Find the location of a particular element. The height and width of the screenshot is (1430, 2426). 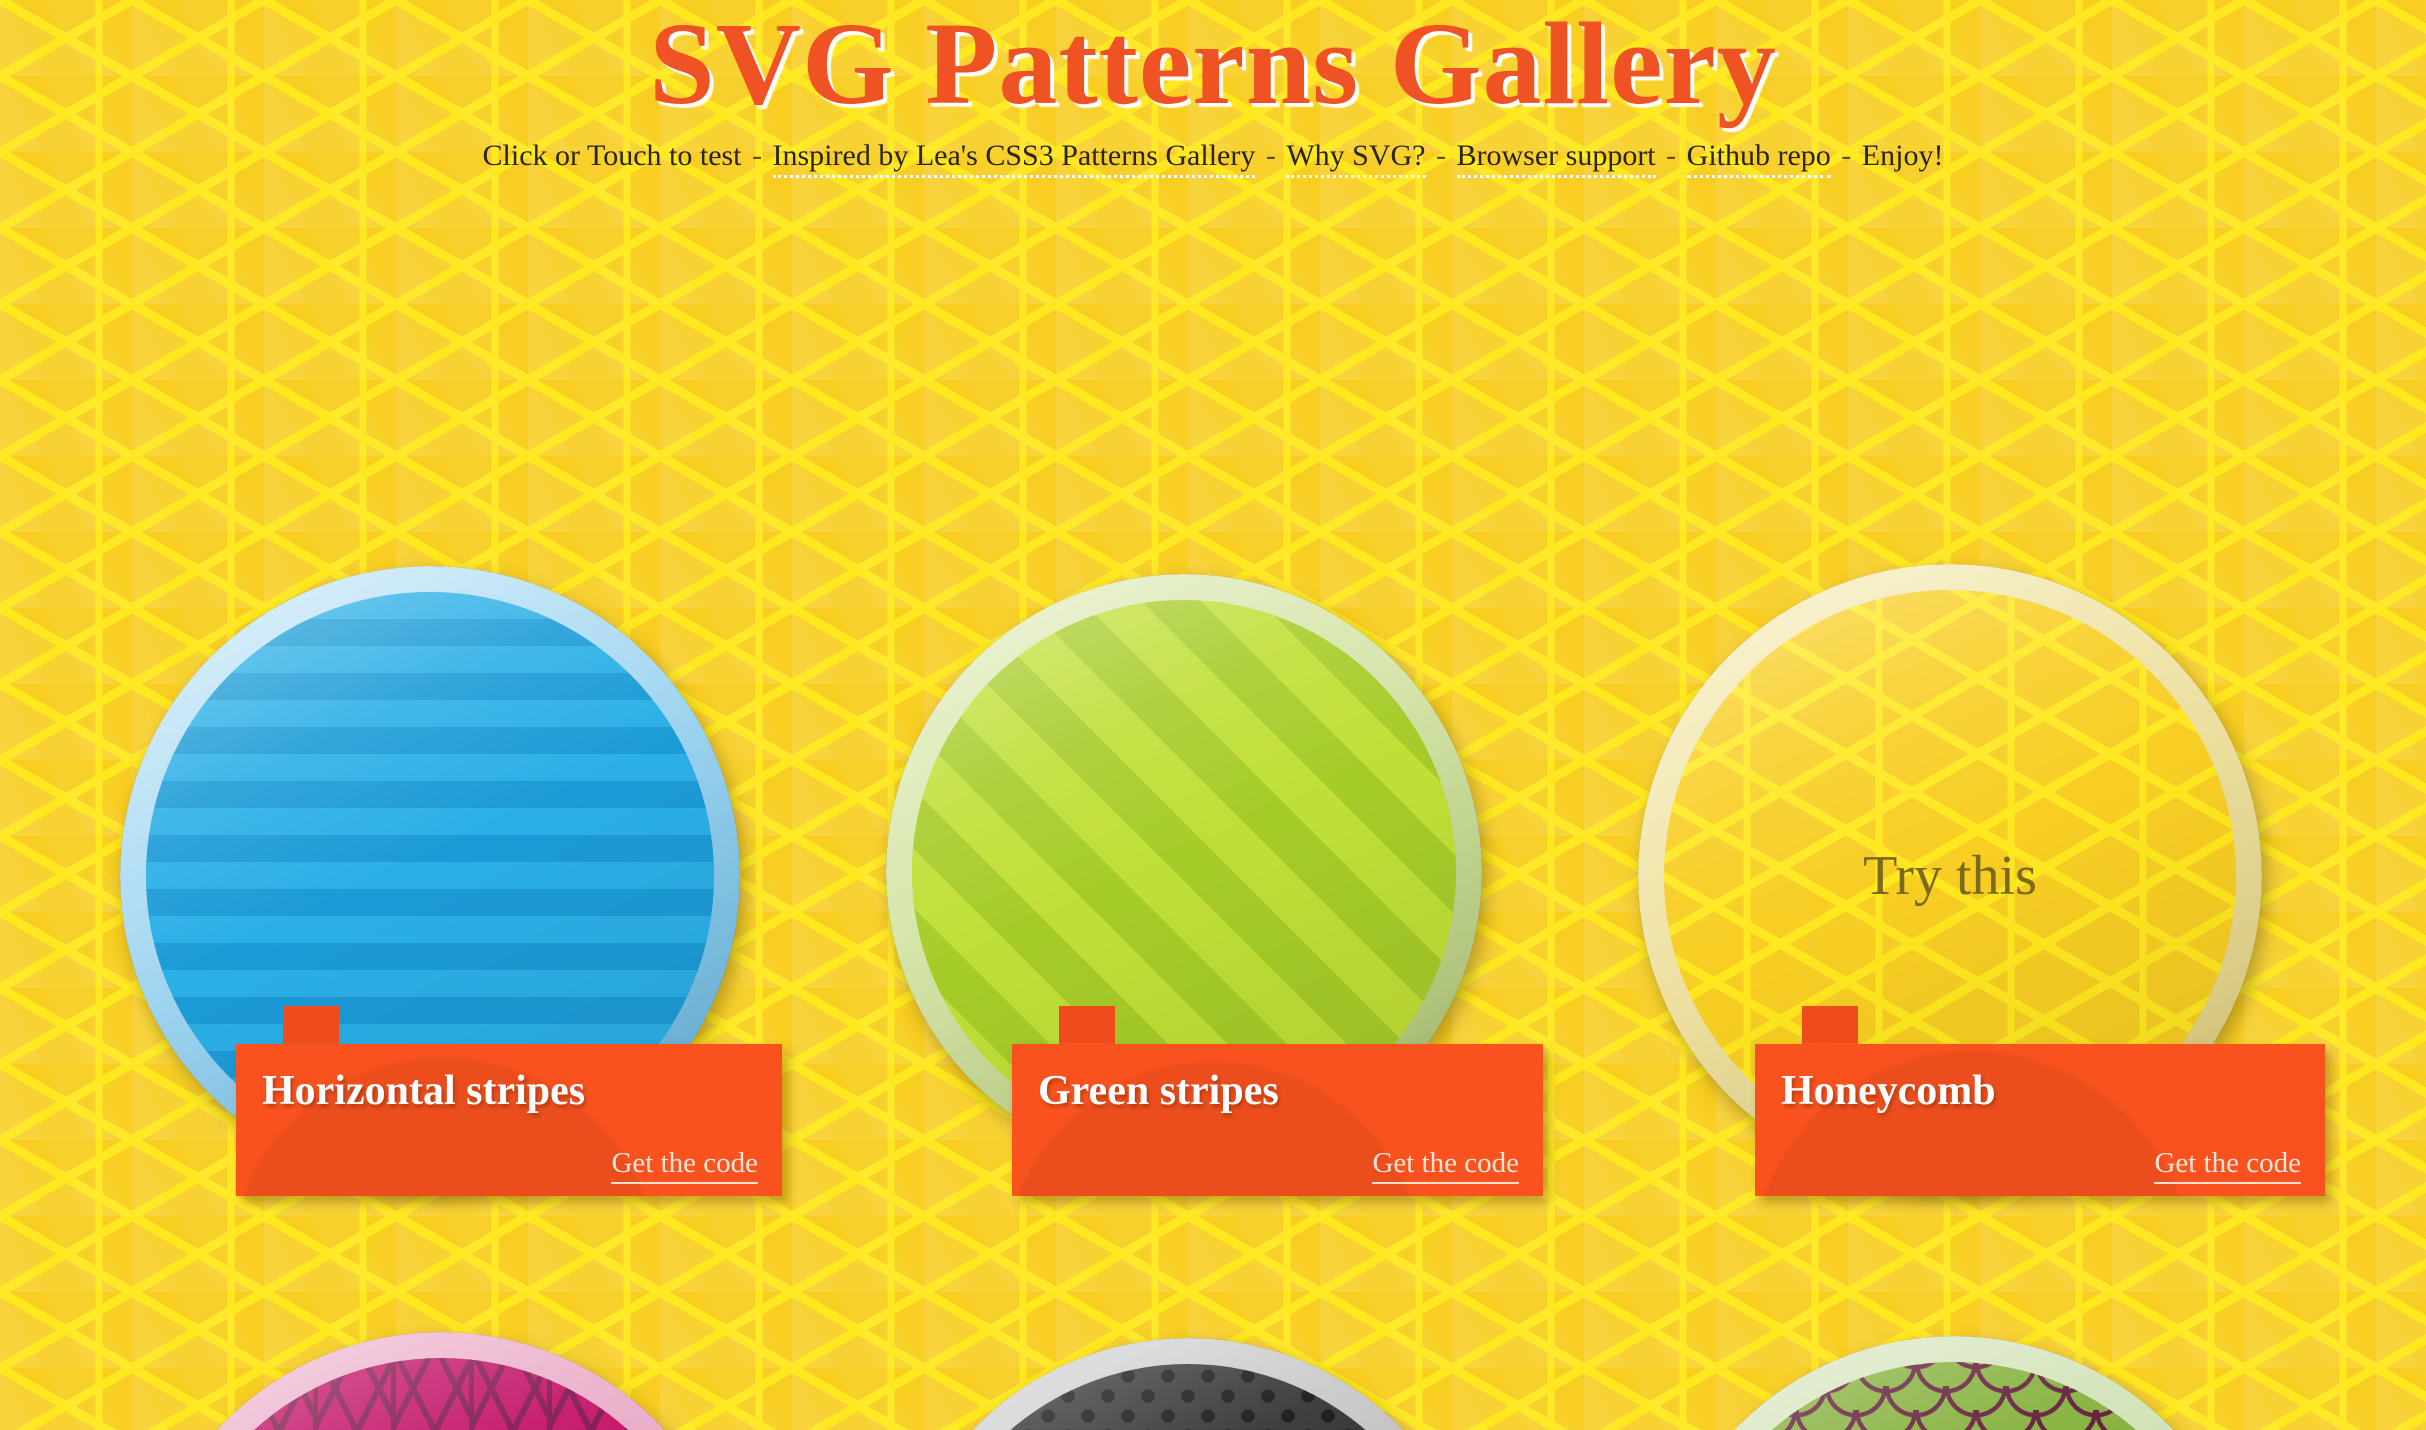

pattern-fill-polka-dots is located at coordinates (1188, 1396).